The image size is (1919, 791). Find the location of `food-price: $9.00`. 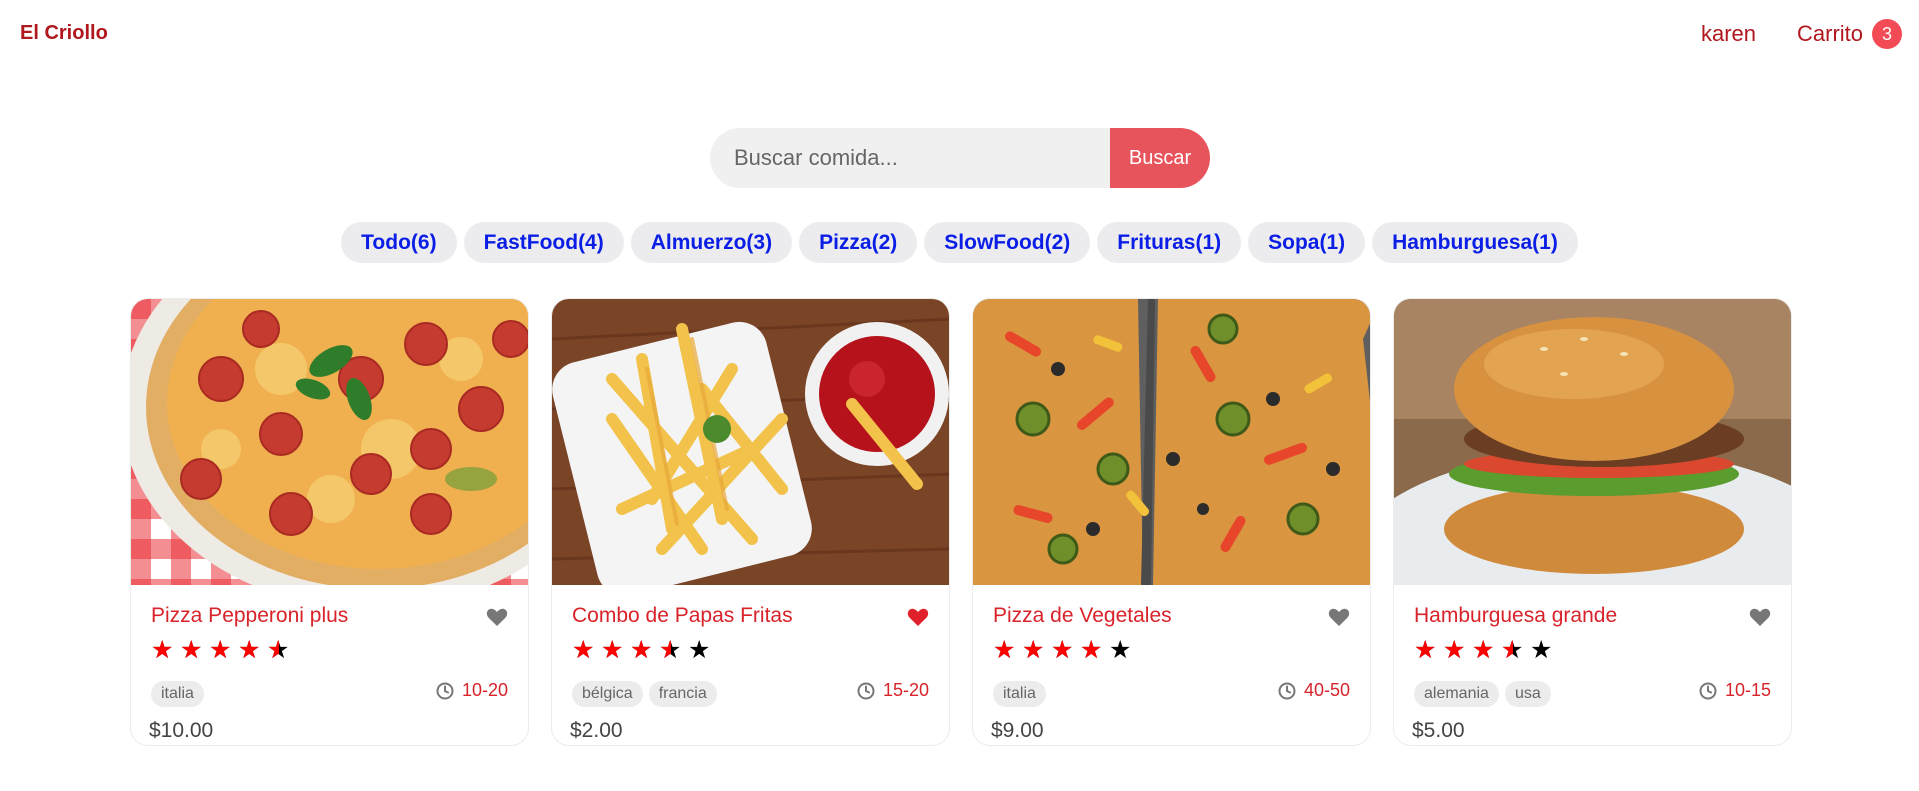

food-price: $9.00 is located at coordinates (1017, 730).